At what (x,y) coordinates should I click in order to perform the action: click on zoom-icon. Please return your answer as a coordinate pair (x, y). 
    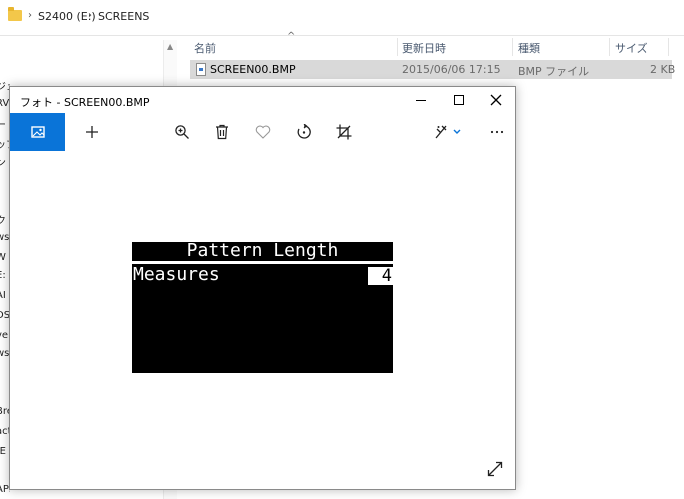
    Looking at the image, I should click on (182, 132).